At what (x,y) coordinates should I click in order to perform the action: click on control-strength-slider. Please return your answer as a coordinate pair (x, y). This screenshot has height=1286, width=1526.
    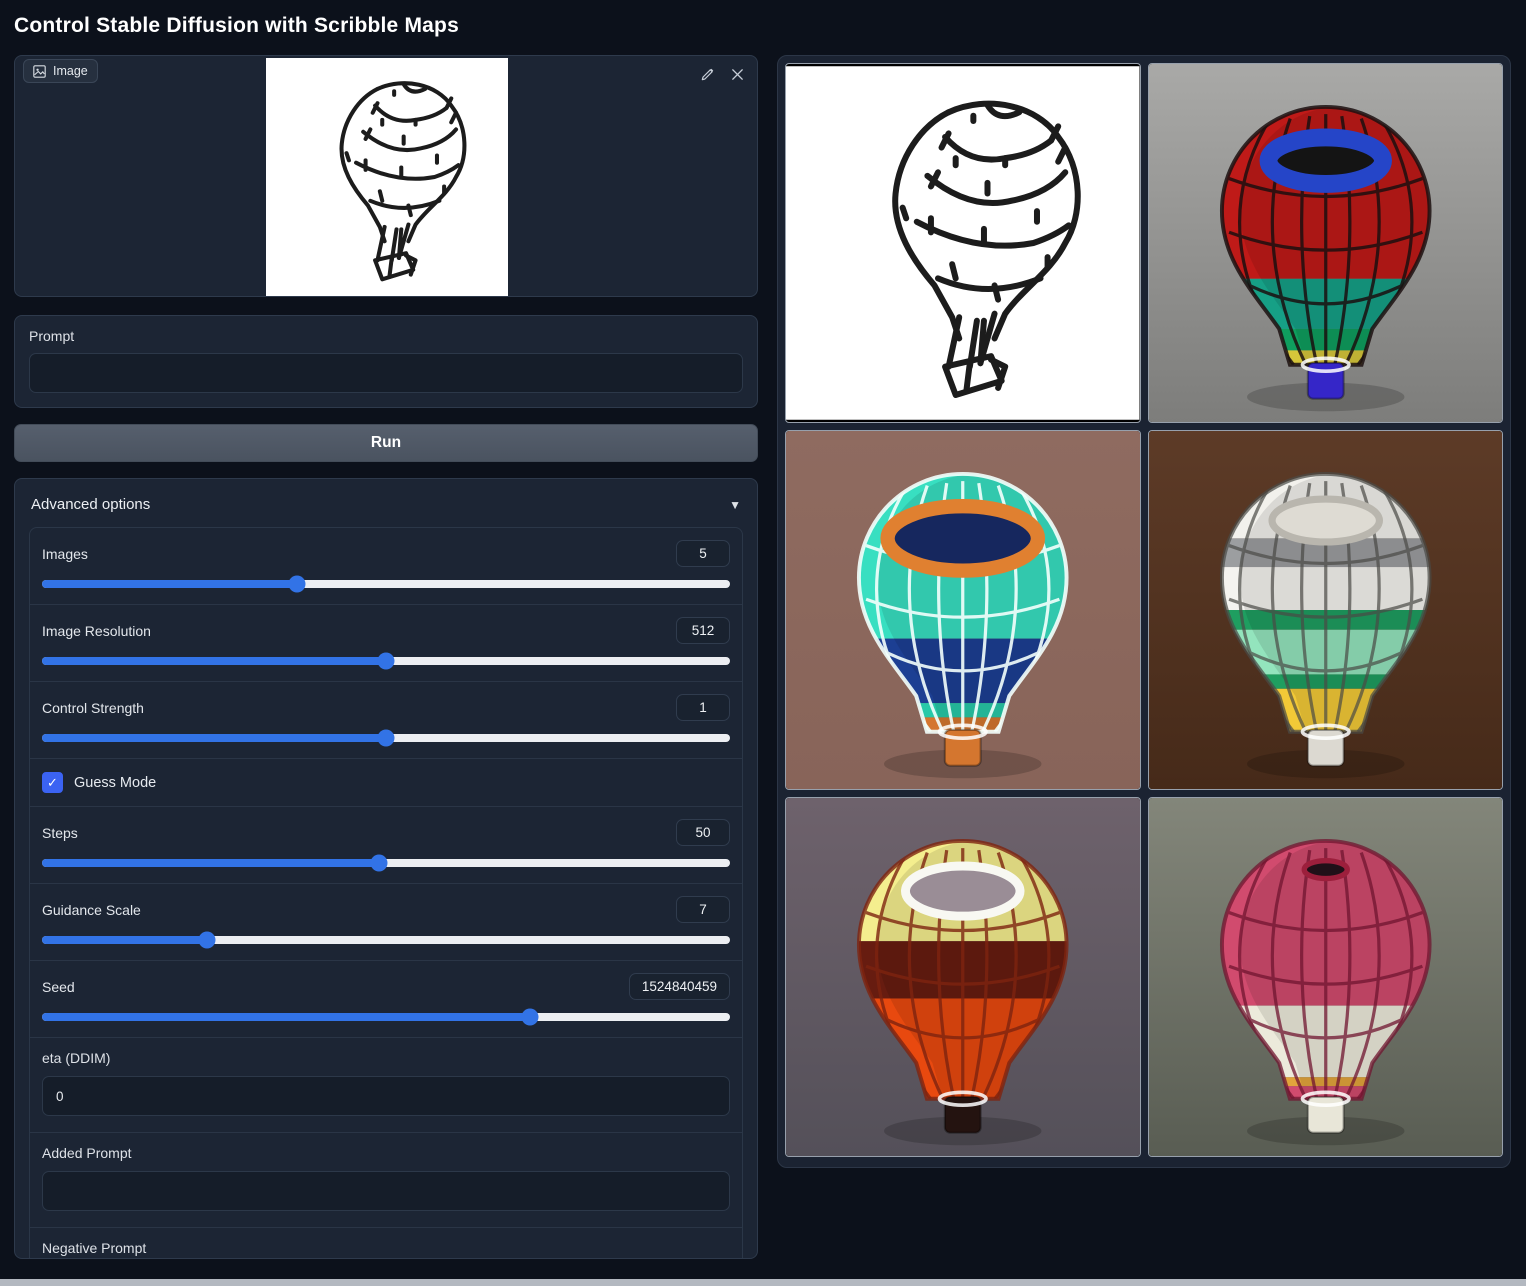
    Looking at the image, I should click on (386, 738).